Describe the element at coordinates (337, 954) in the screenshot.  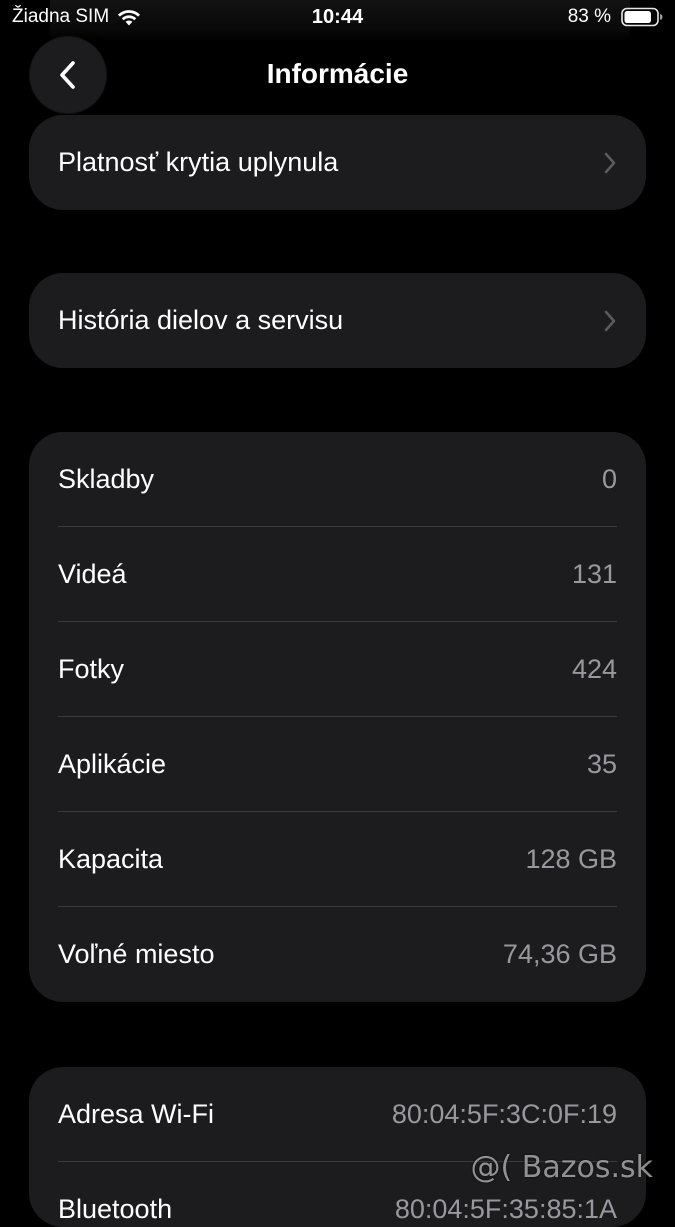
I see `stat-row-free-space: Voľné miesto 74,36 GB` at that location.